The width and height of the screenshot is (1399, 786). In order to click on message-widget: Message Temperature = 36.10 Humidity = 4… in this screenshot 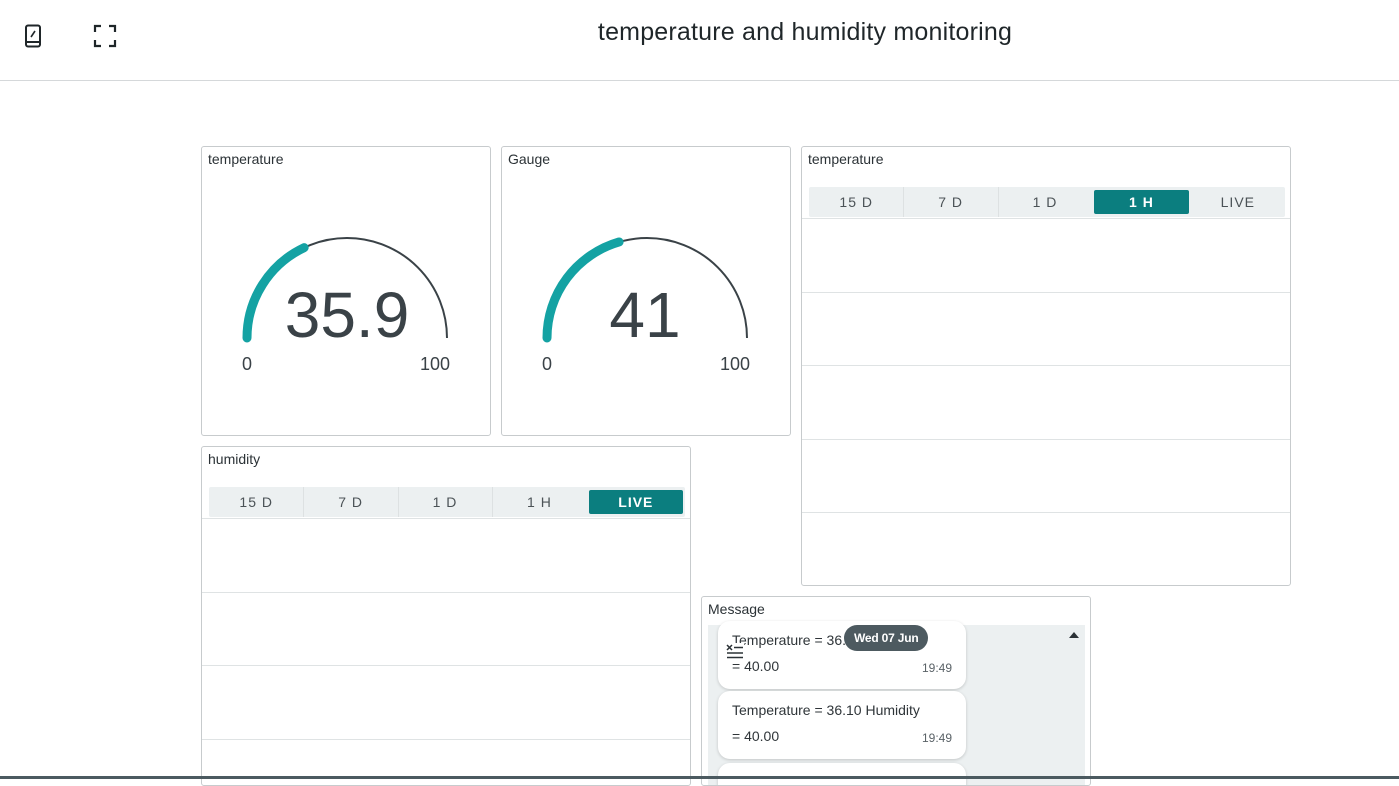, I will do `click(896, 691)`.